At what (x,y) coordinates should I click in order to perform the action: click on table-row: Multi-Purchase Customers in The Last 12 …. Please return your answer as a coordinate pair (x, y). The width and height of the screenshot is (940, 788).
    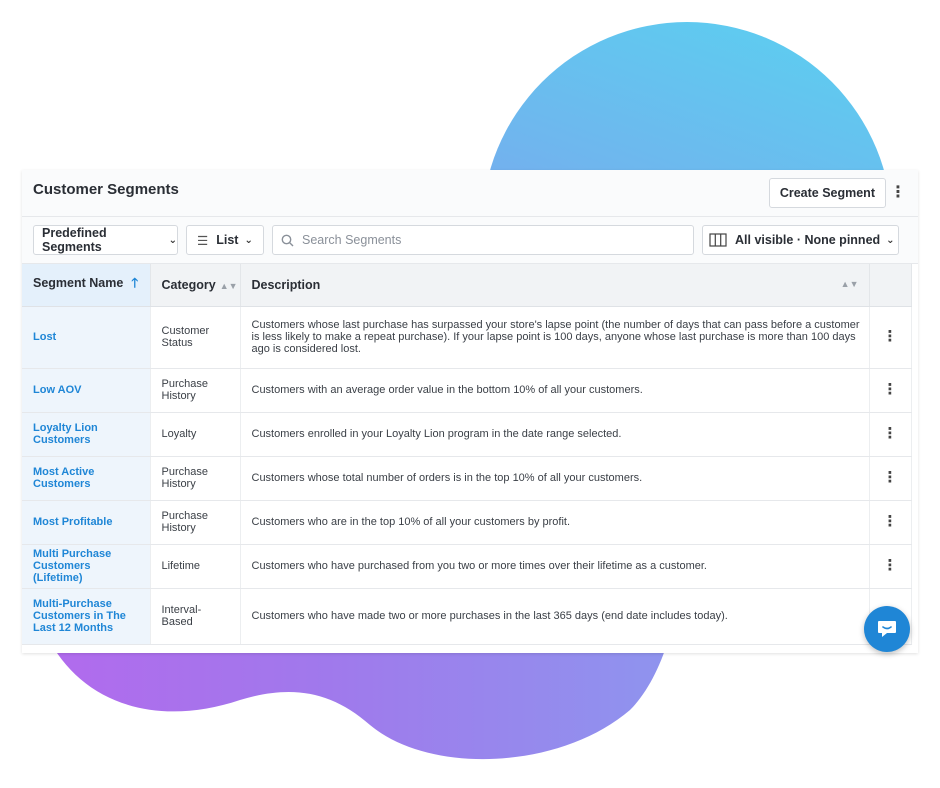
    Looking at the image, I should click on (467, 616).